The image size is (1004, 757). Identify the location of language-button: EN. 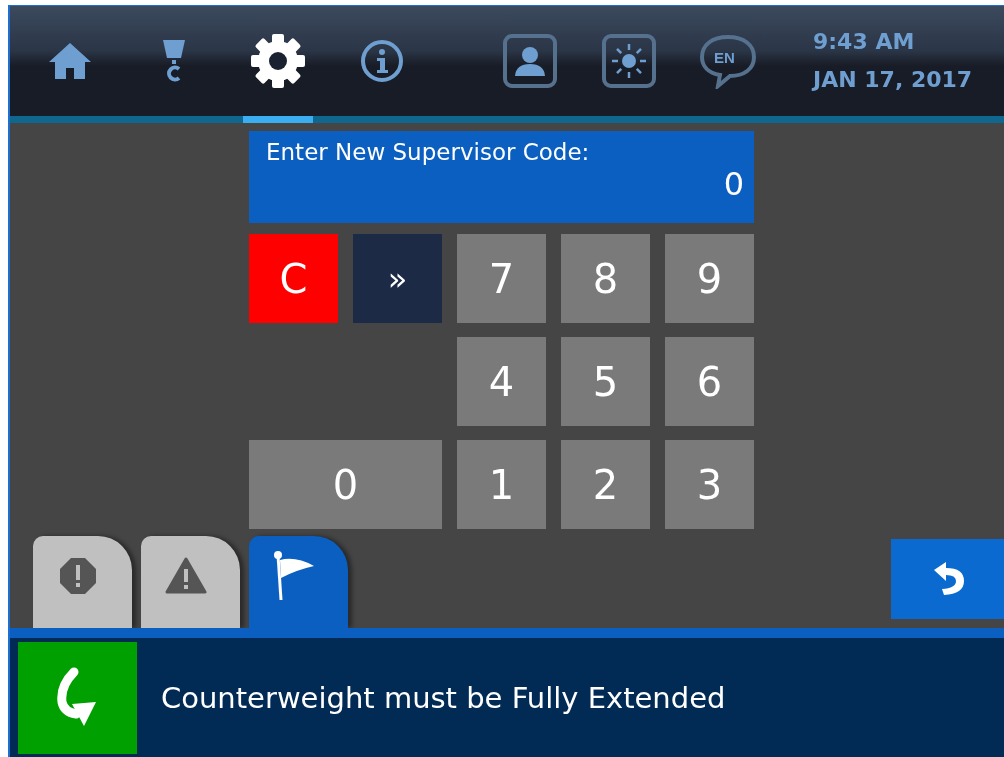
(728, 61).